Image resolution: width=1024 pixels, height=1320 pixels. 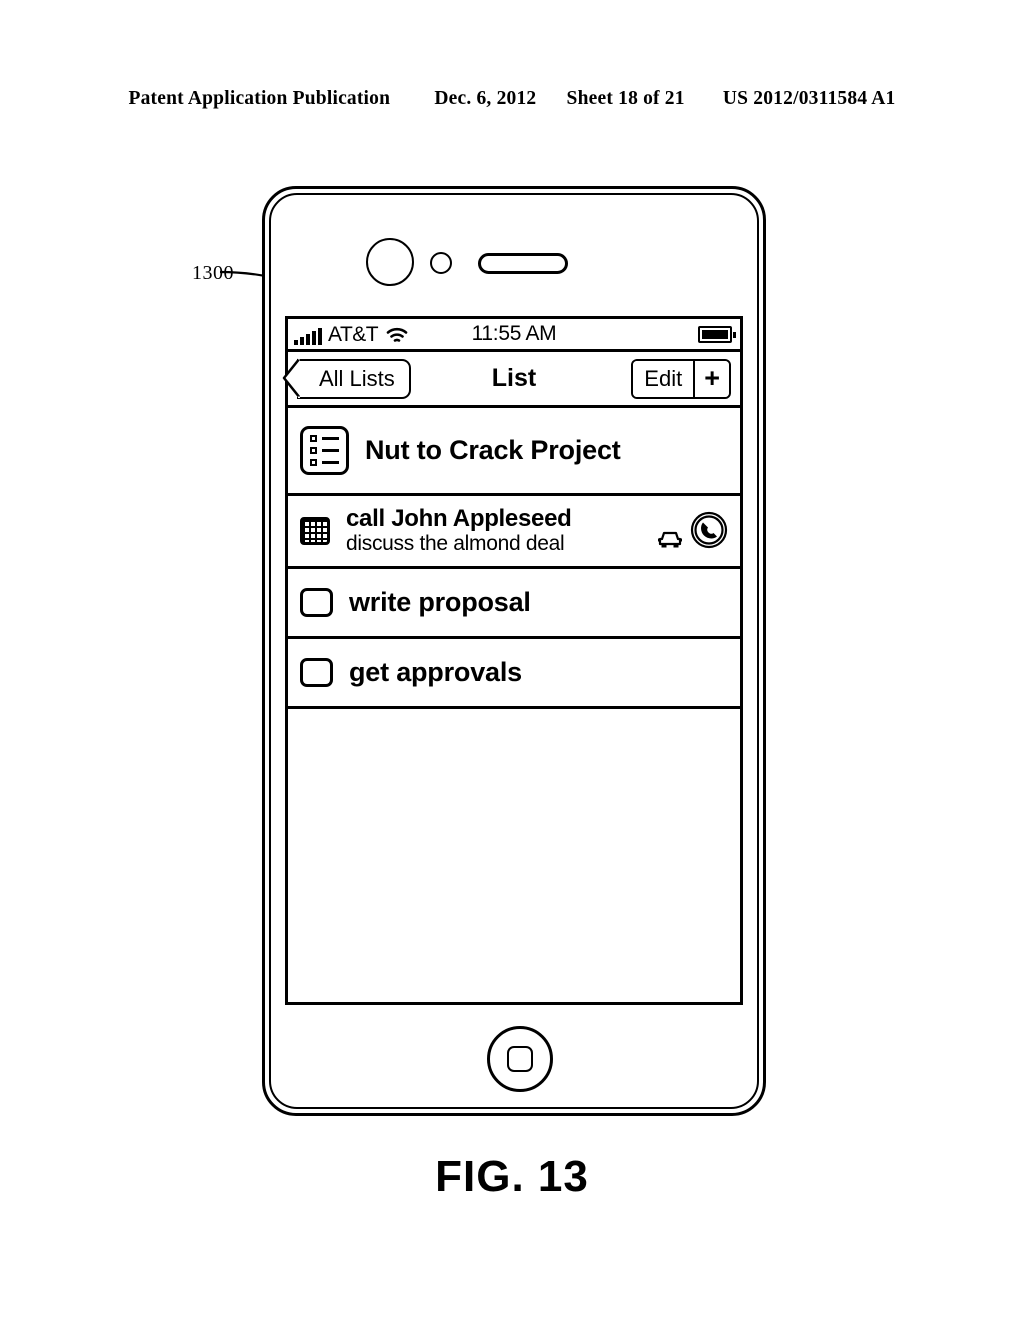 I want to click on back-button-all-lists: All Lists, so click(x=346, y=378).